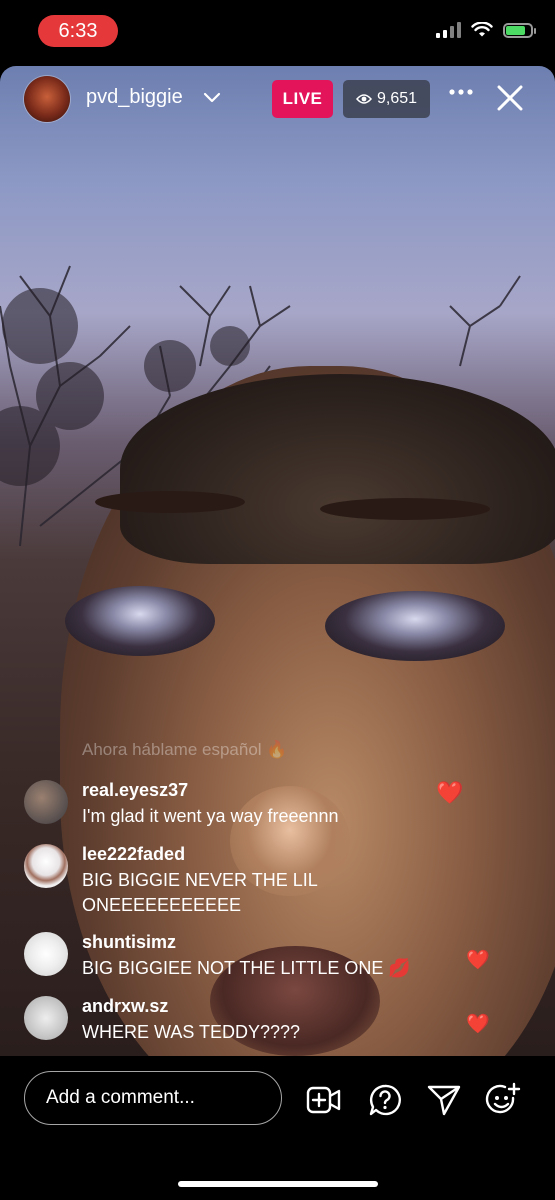  Describe the element at coordinates (125, 1006) in the screenshot. I see `commenter-username: andrxw.sz` at that location.